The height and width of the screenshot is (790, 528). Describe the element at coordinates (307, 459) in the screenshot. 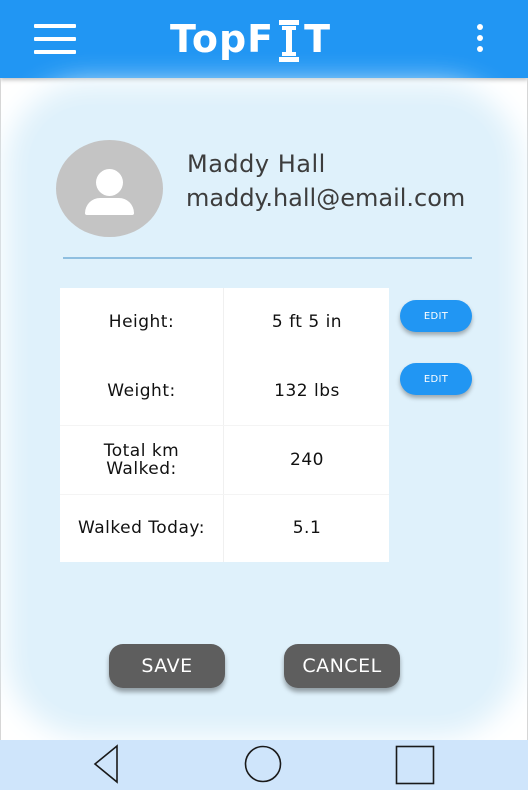

I see `stat-value: 240` at that location.